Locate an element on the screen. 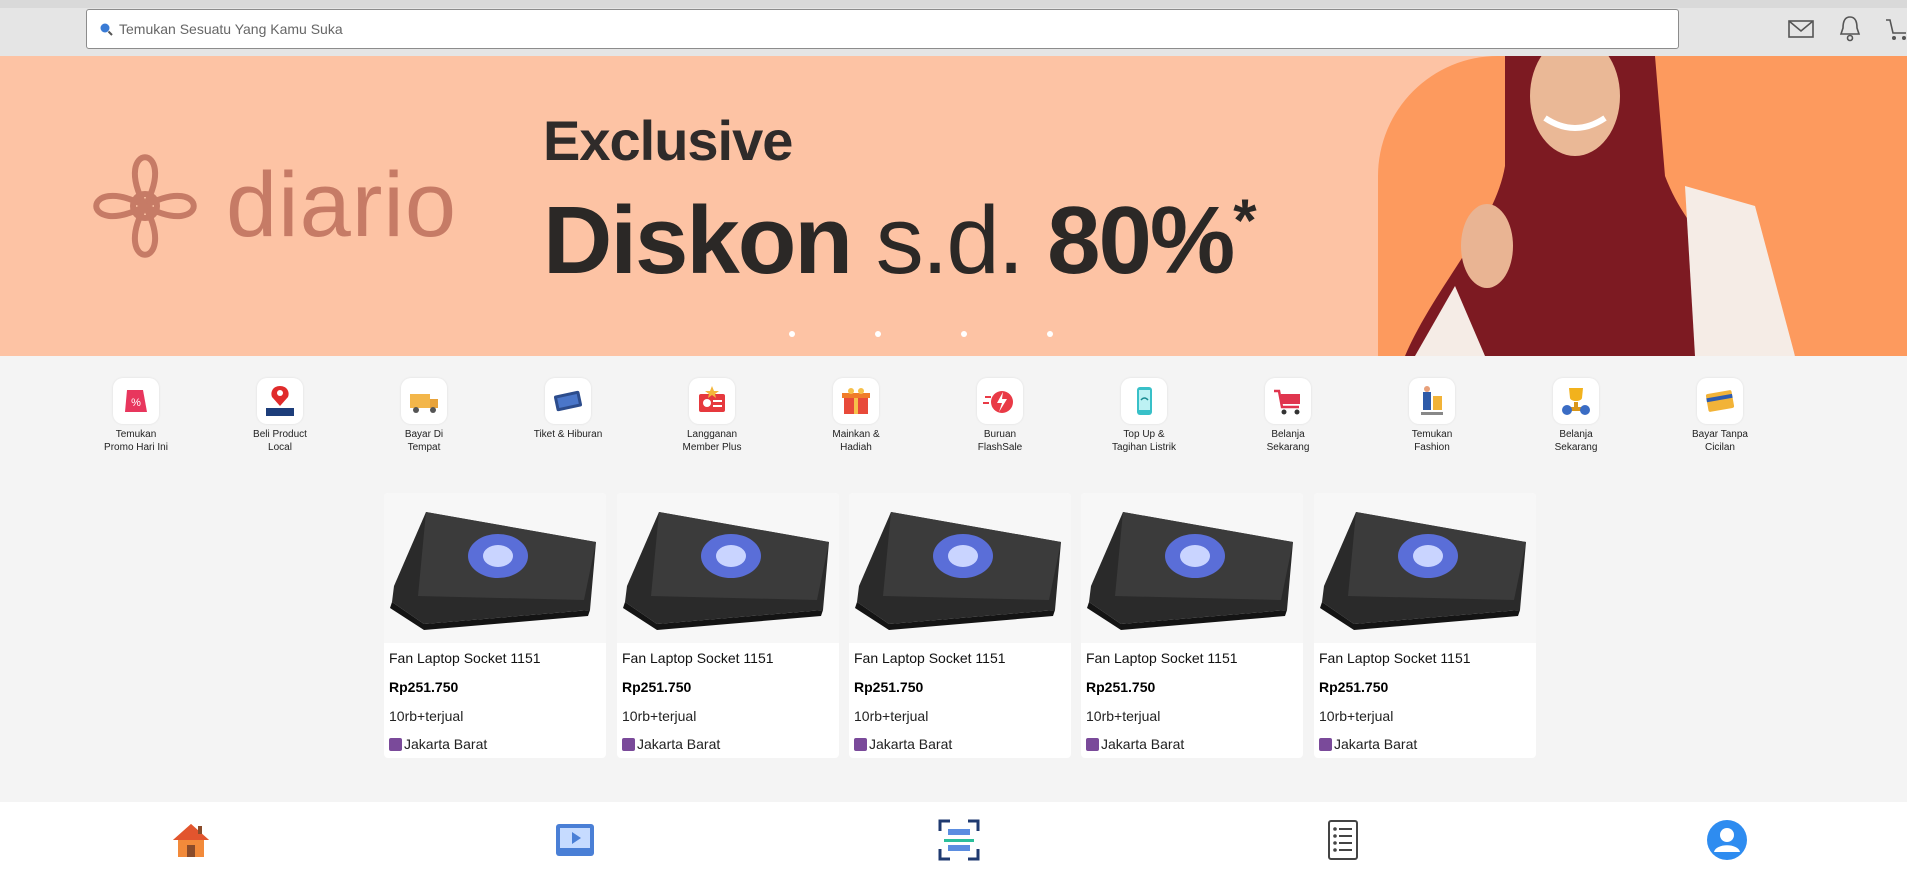  category-label: Beli Product Local is located at coordinates (280, 441).